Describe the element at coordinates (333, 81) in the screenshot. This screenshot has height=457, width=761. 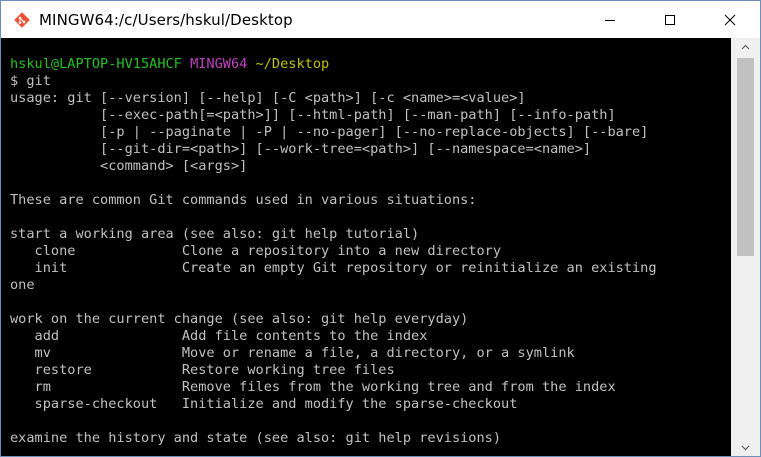
I see `command-line: $ git` at that location.